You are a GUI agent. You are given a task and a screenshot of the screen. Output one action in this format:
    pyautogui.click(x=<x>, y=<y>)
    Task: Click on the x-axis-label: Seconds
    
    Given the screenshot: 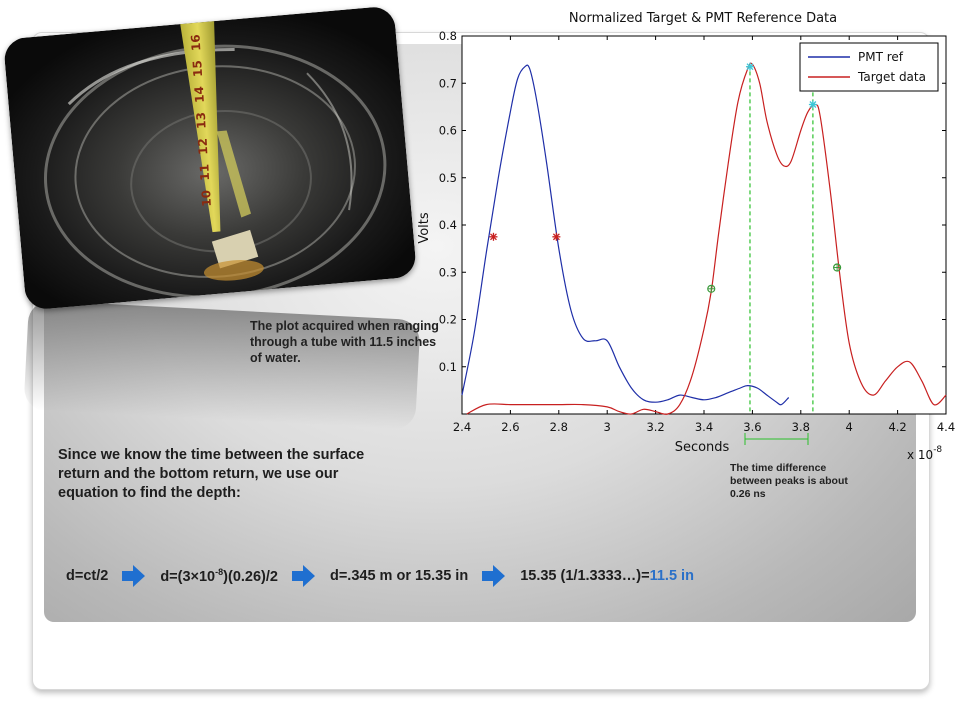 What is the action you would take?
    pyautogui.click(x=702, y=447)
    